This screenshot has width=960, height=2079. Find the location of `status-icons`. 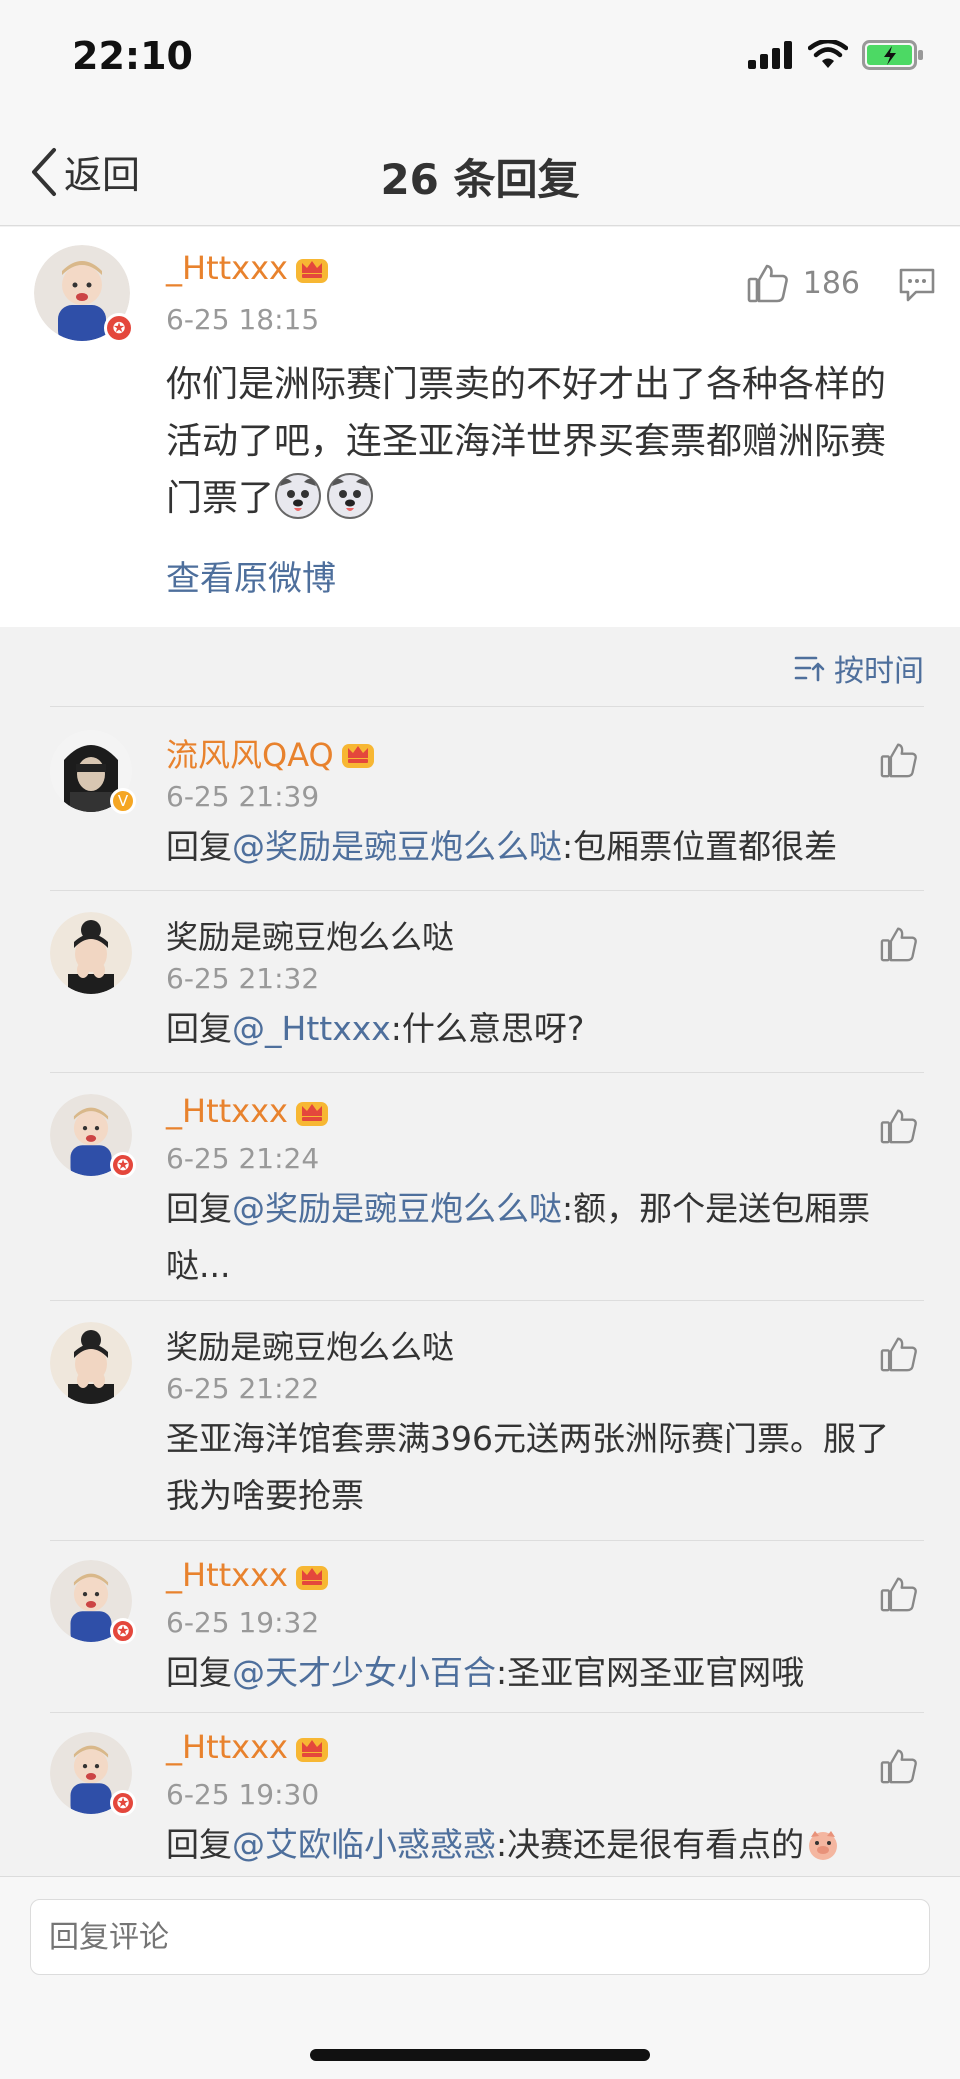

status-icons is located at coordinates (836, 55).